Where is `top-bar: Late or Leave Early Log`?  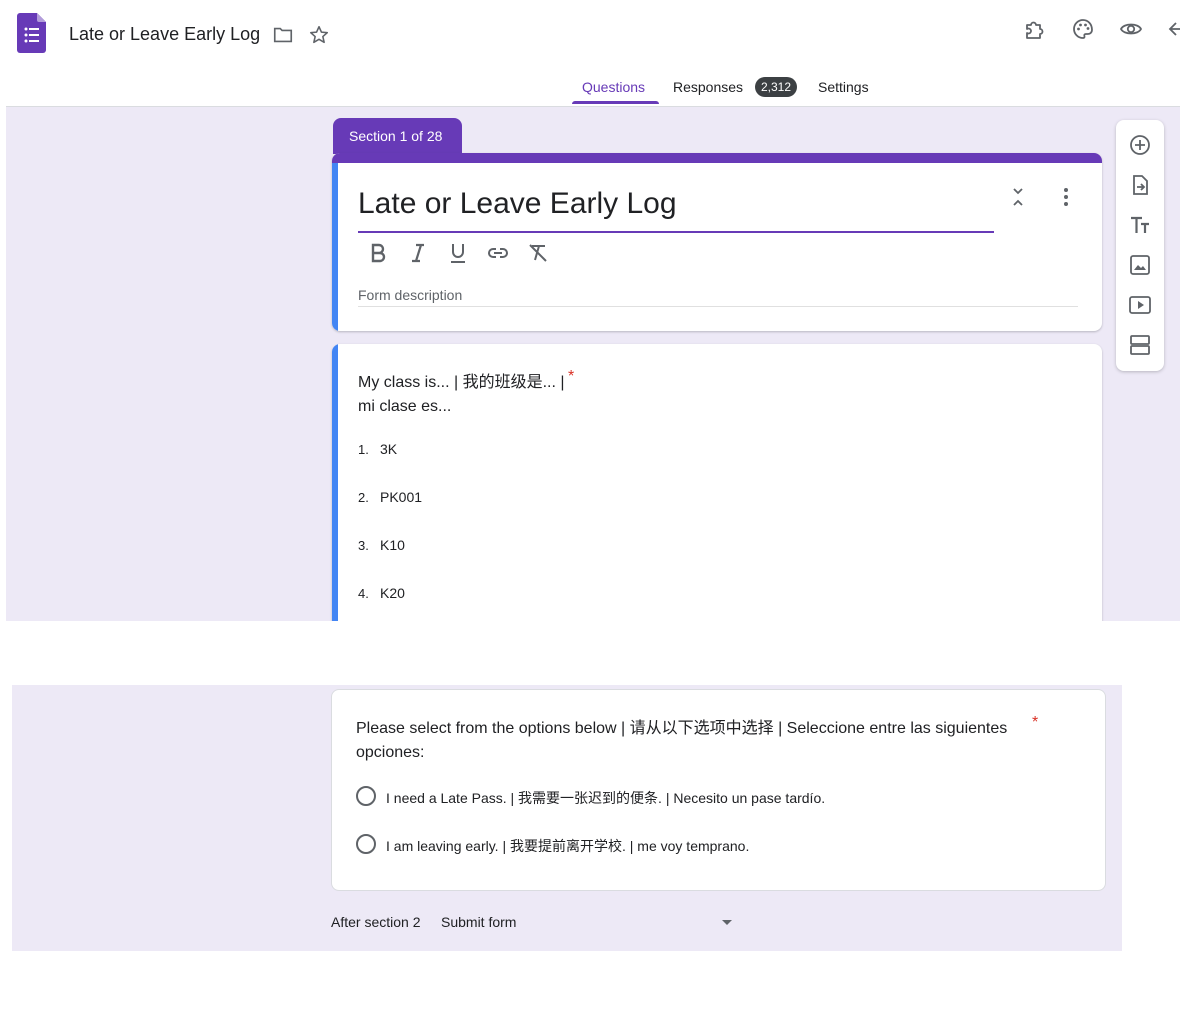 top-bar: Late or Leave Early Log is located at coordinates (590, 35).